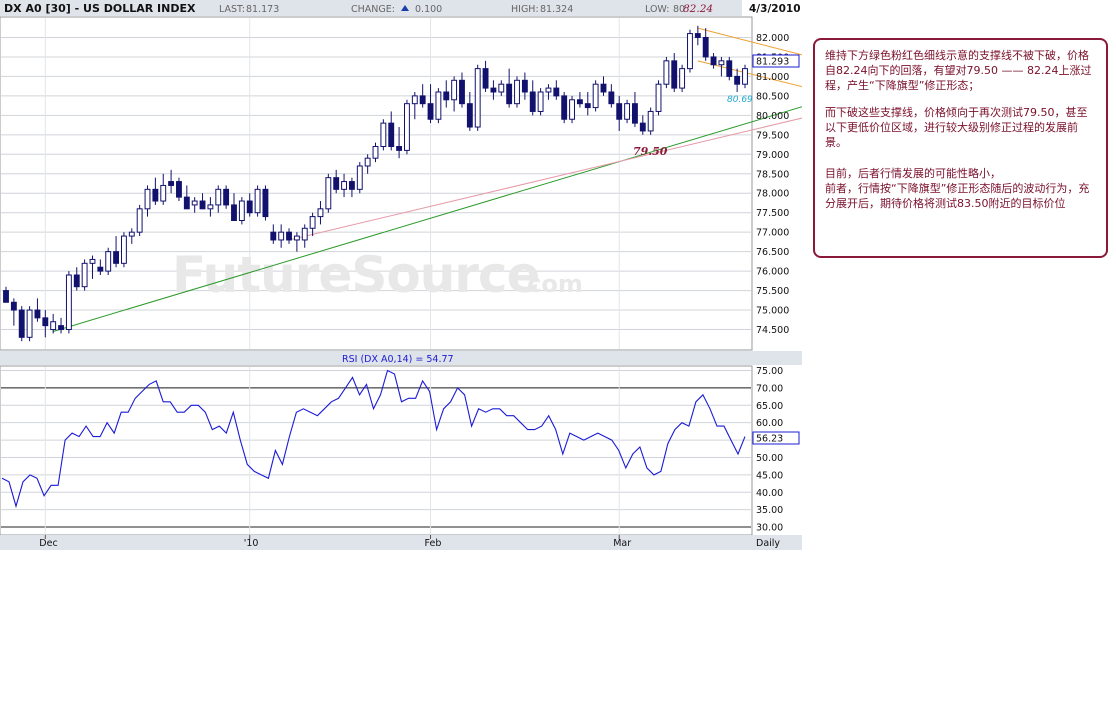 This screenshot has height=713, width=1116. I want to click on price-tick-label: 79.500, so click(772, 135).